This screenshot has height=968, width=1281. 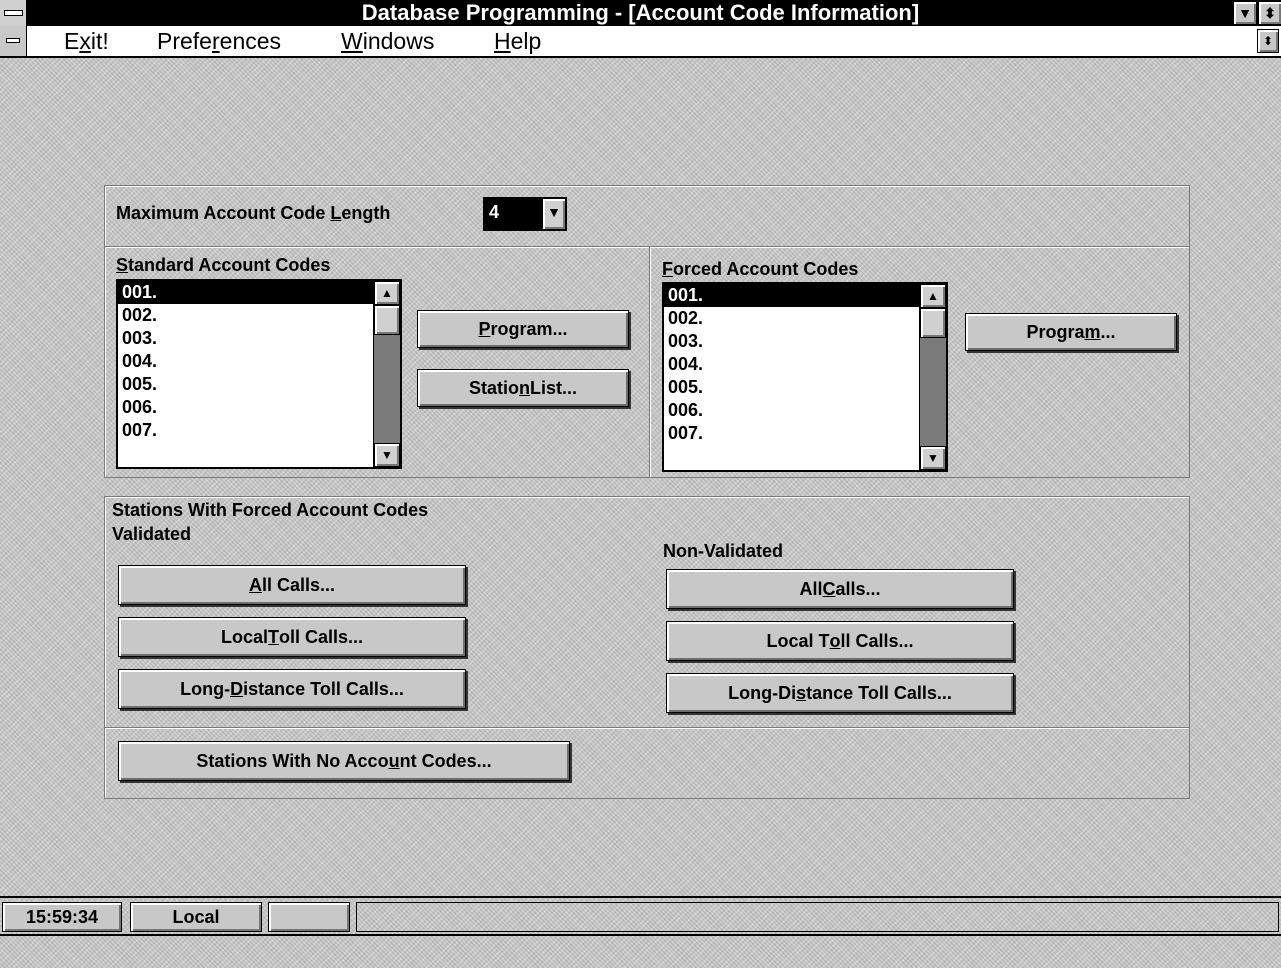 What do you see at coordinates (270, 510) in the screenshot?
I see `stations-forced-title: Stations With Forced Account Codes` at bounding box center [270, 510].